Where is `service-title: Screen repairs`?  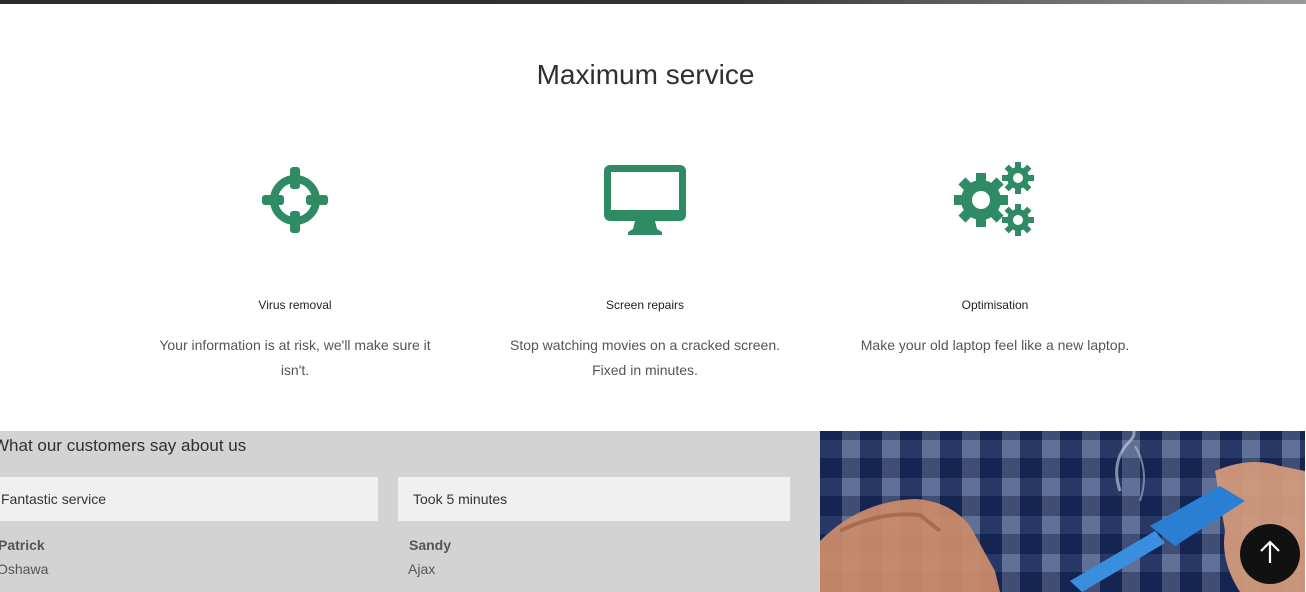 service-title: Screen repairs is located at coordinates (645, 305).